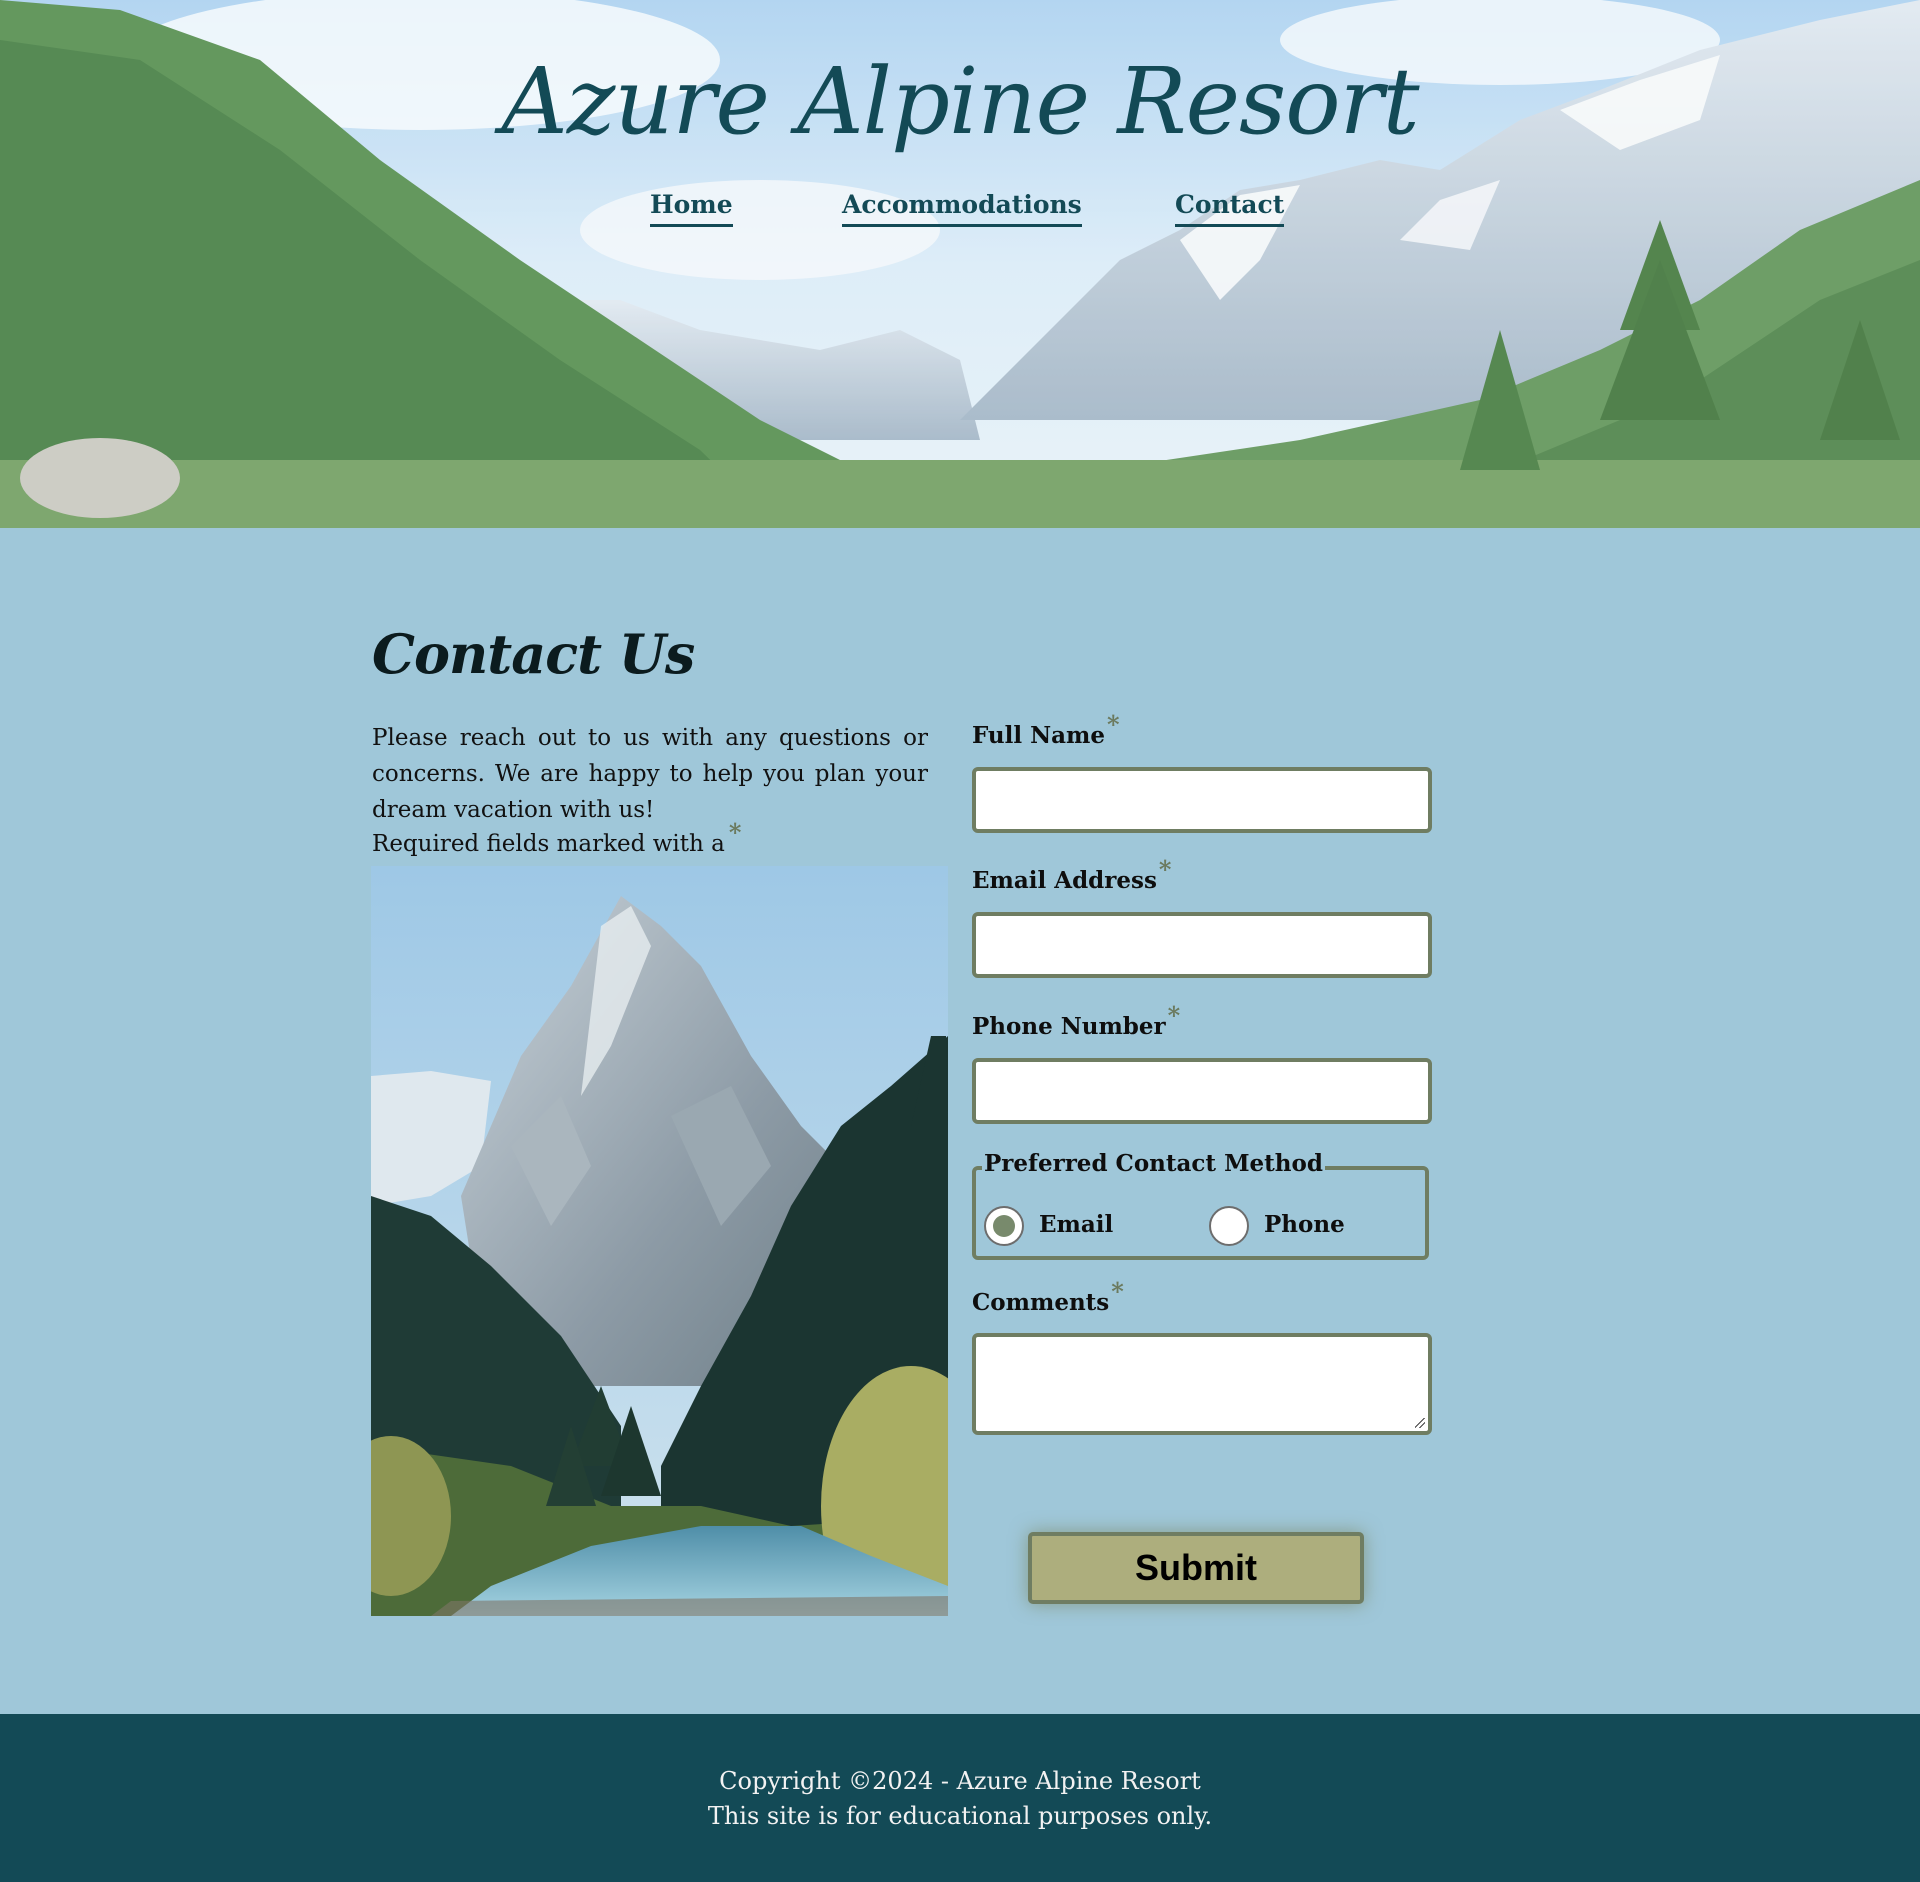 The image size is (1920, 1882). What do you see at coordinates (548, 844) in the screenshot?
I see `required-note-text: Required fields marked with a` at bounding box center [548, 844].